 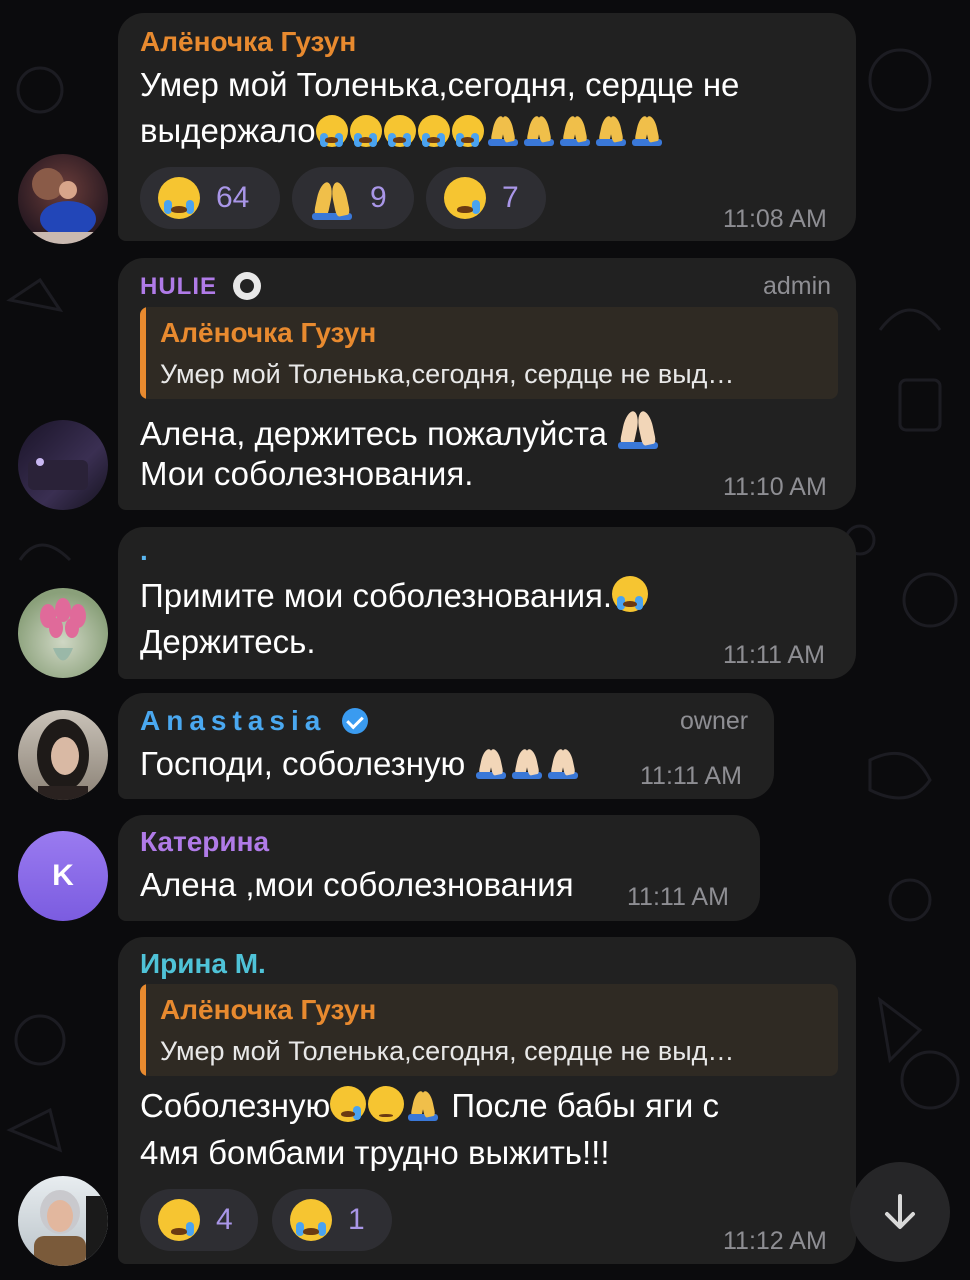 I want to click on eight-ball-icon, so click(x=246, y=286).